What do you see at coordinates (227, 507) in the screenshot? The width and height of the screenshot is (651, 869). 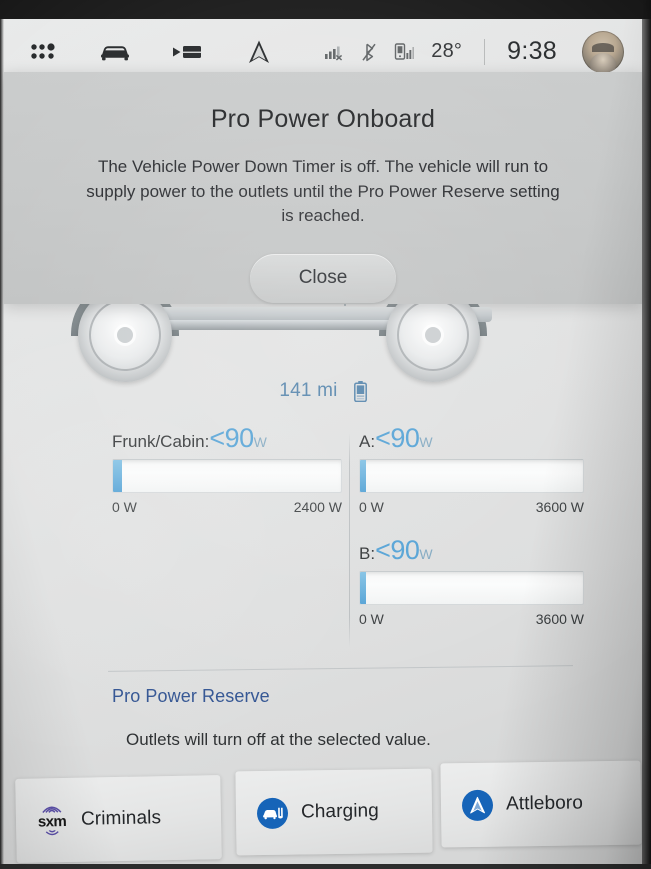 I see `gauge-scale: 0 W 2400 W` at bounding box center [227, 507].